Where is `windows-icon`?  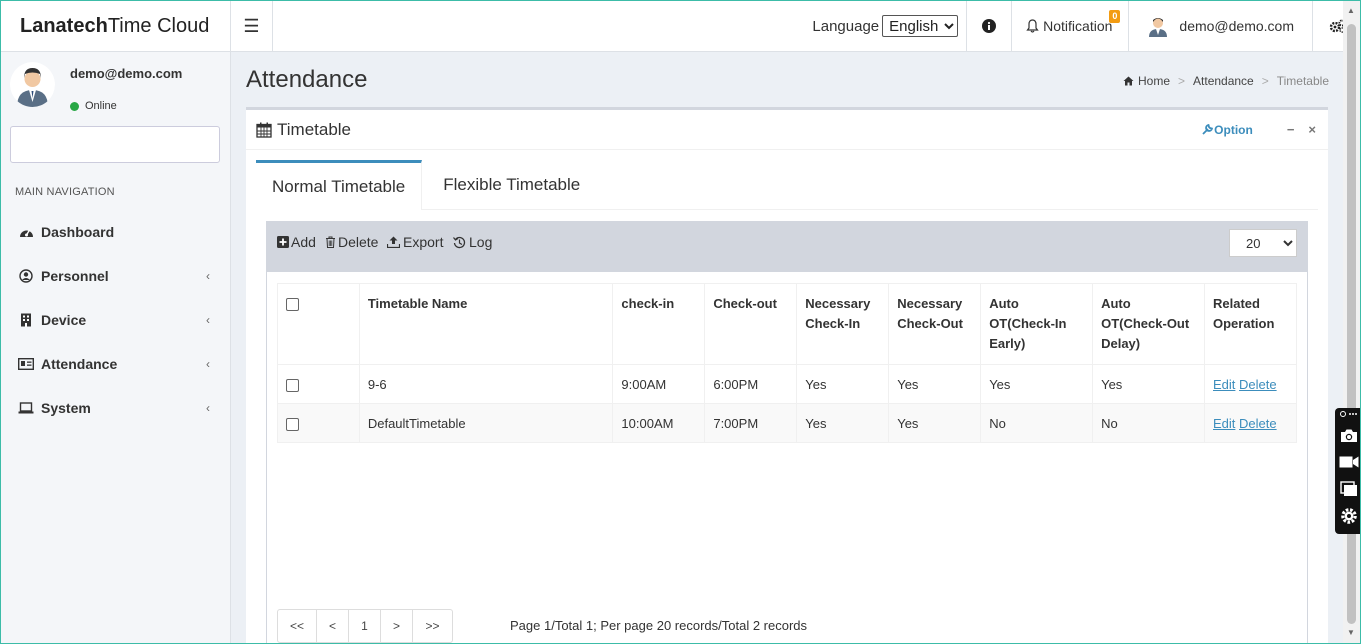
windows-icon is located at coordinates (1349, 489).